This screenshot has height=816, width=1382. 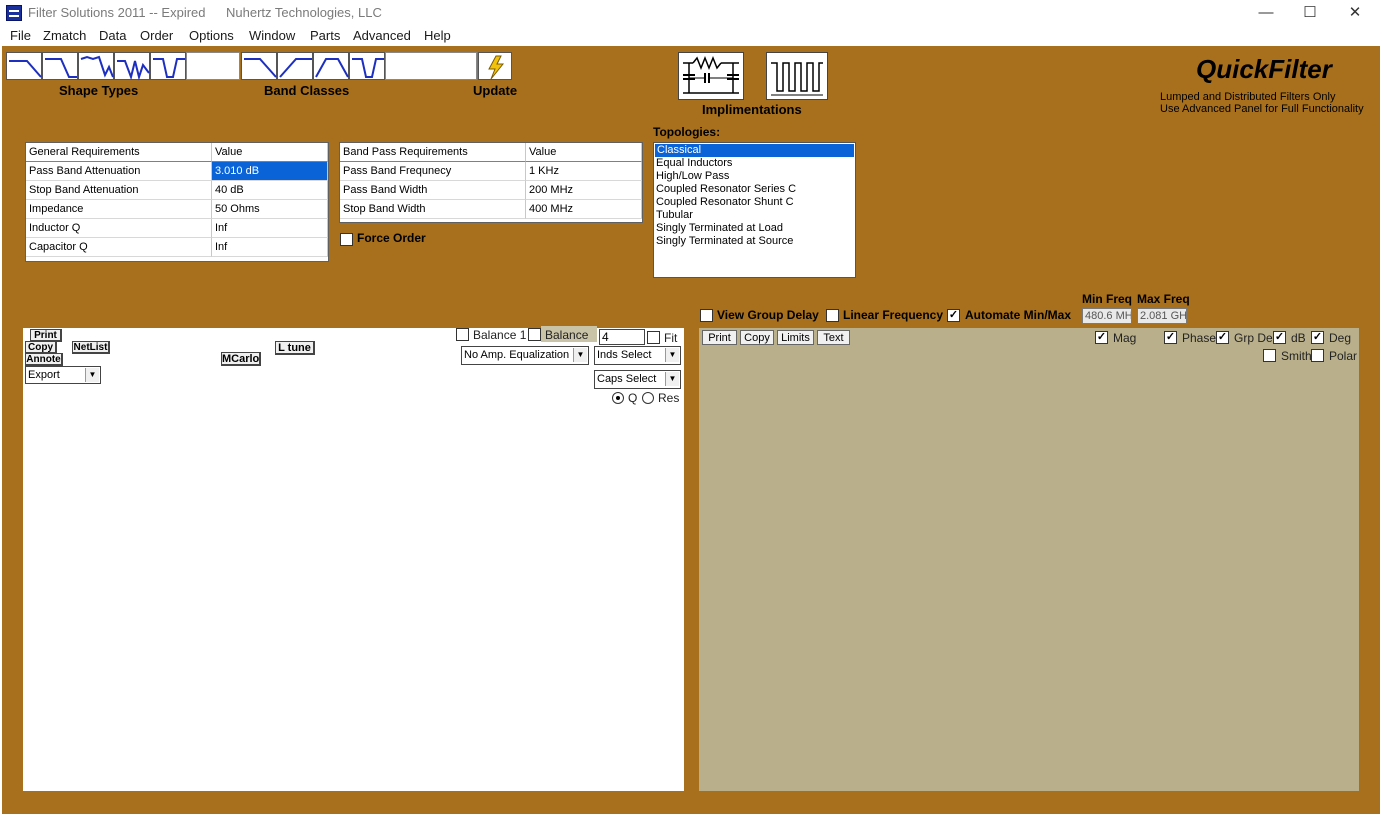 I want to click on topology-item: High/Low Pass, so click(x=754, y=176).